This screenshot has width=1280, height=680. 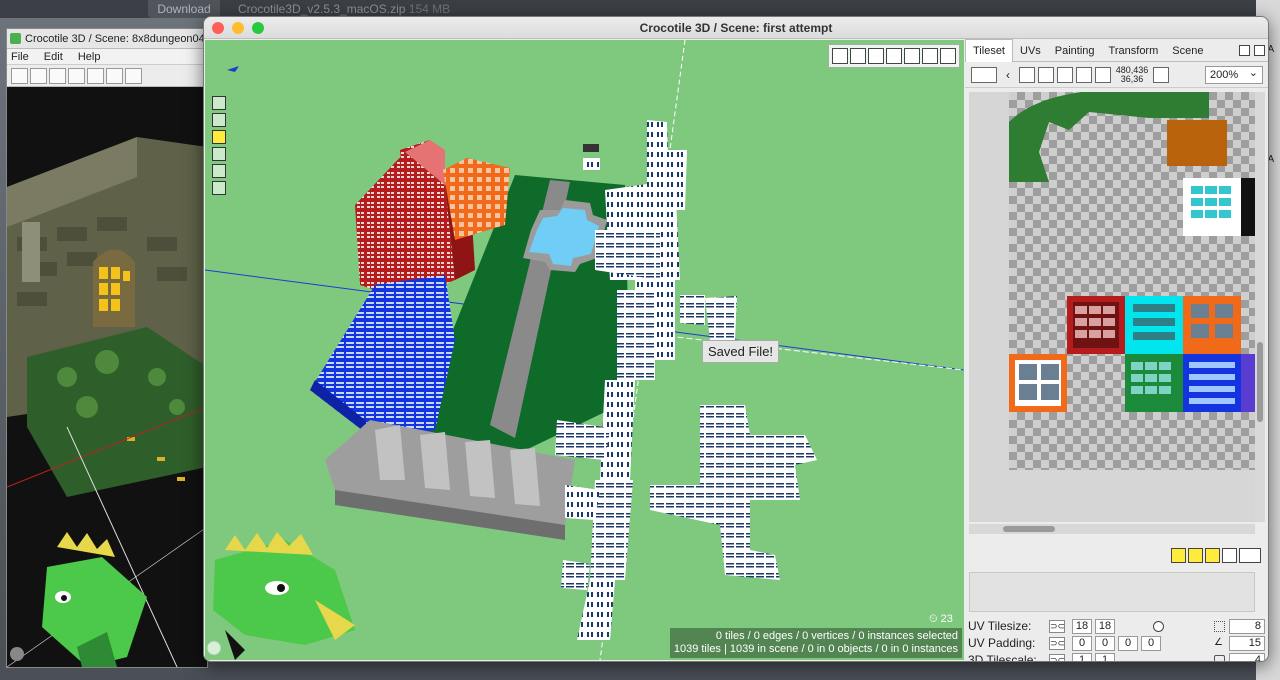 What do you see at coordinates (1082, 657) in the screenshot?
I see `tilescale-x: 1` at bounding box center [1082, 657].